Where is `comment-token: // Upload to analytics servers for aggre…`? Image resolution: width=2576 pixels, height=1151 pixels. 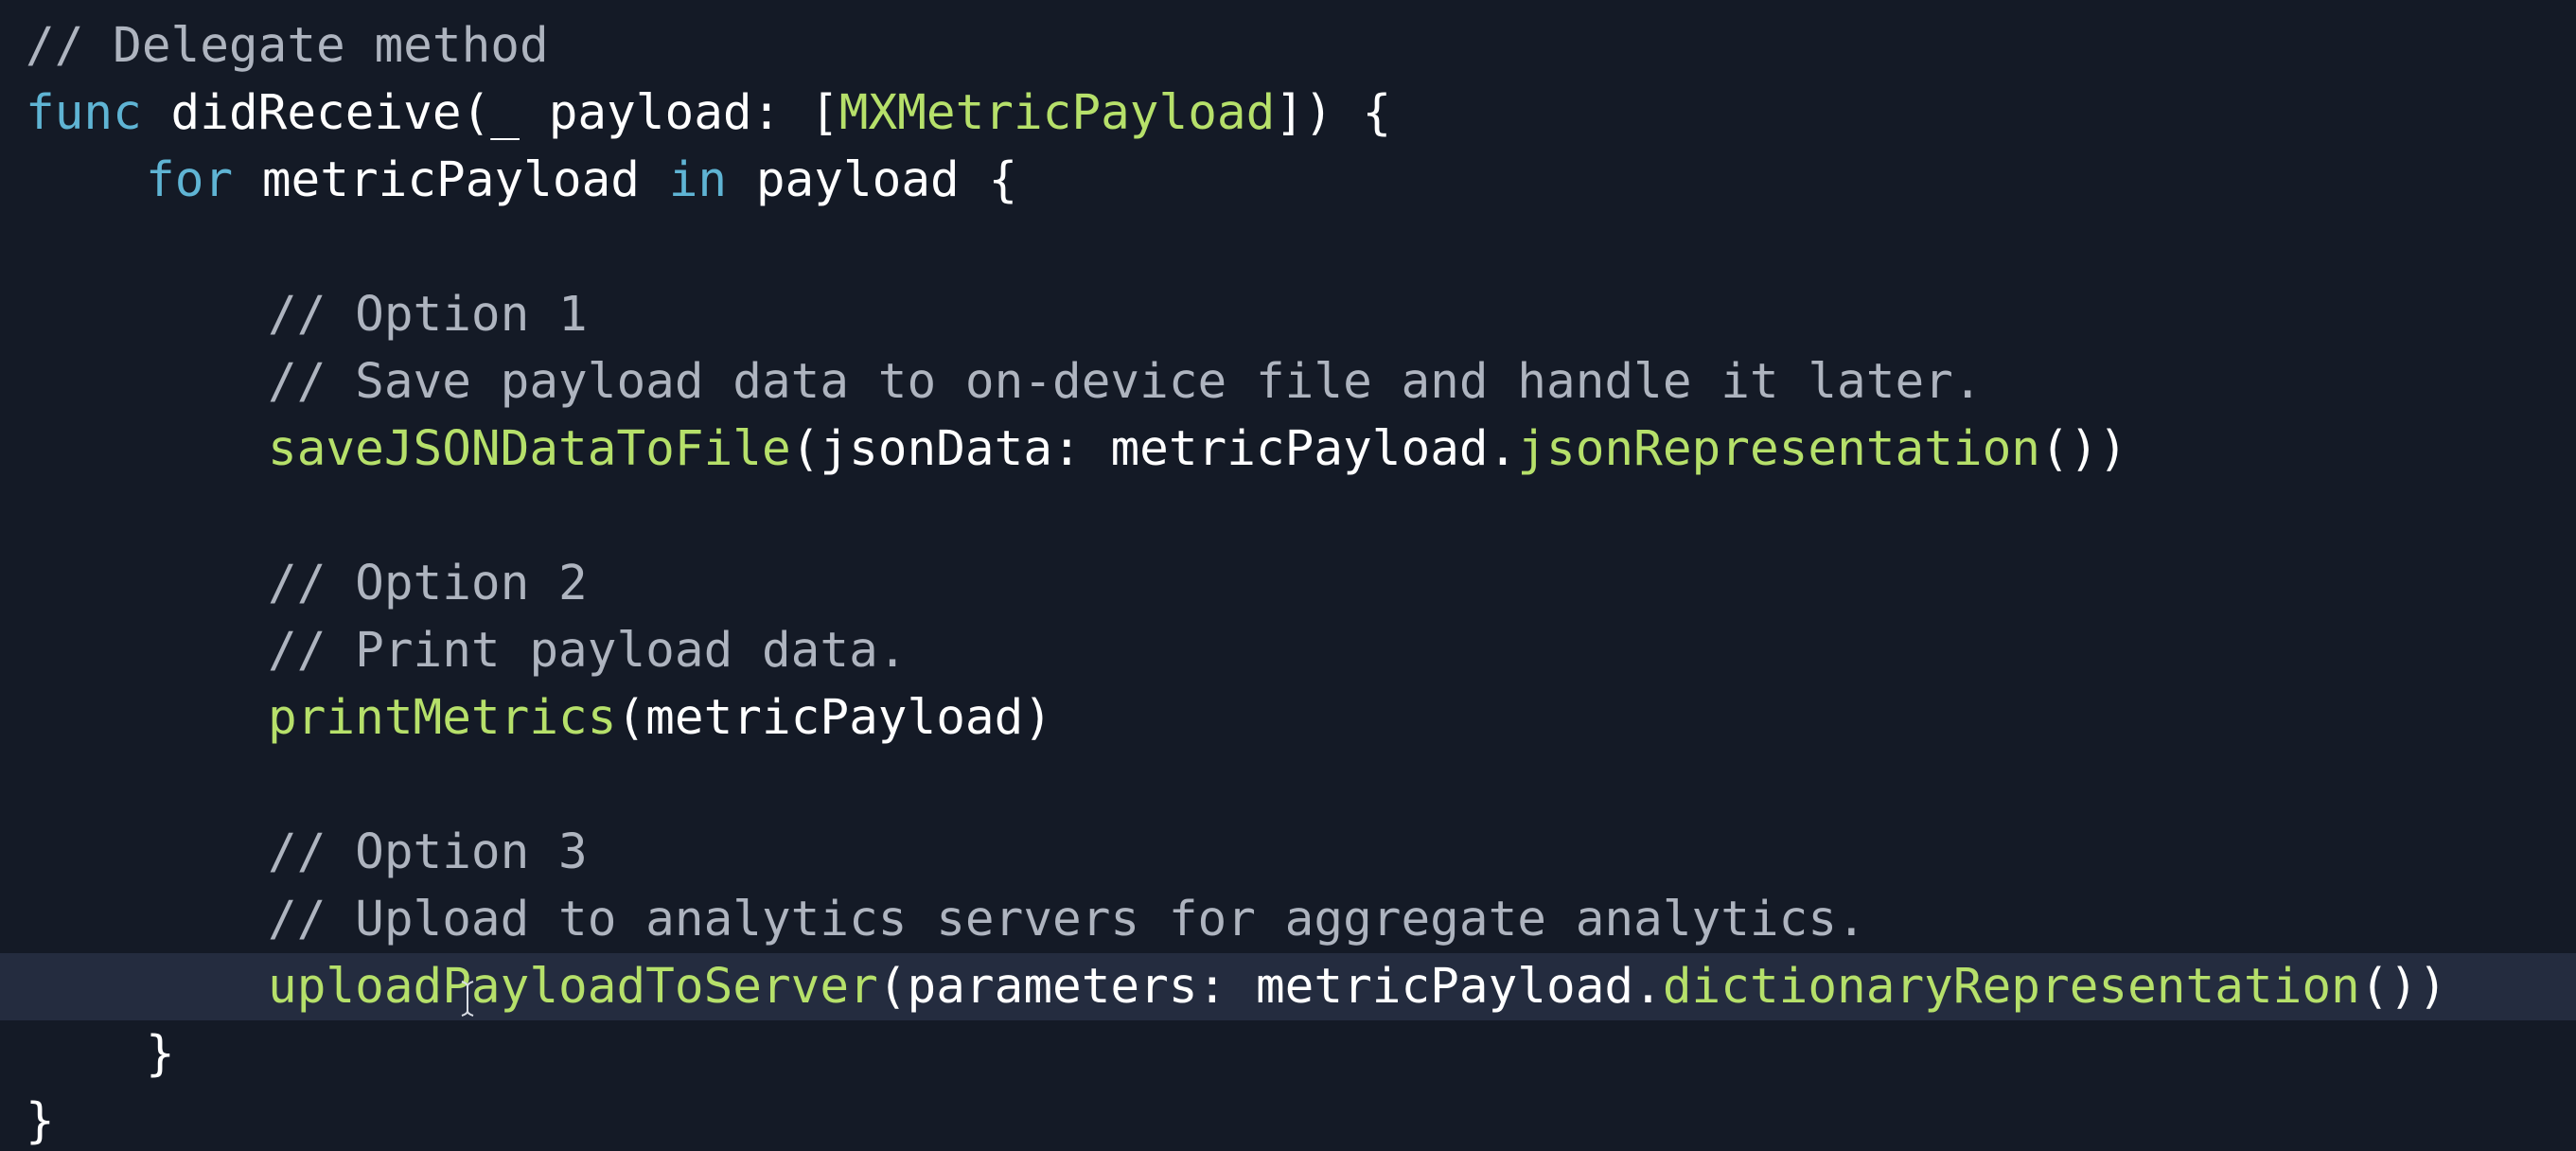 comment-token: // Upload to analytics servers for aggre… is located at coordinates (1067, 919).